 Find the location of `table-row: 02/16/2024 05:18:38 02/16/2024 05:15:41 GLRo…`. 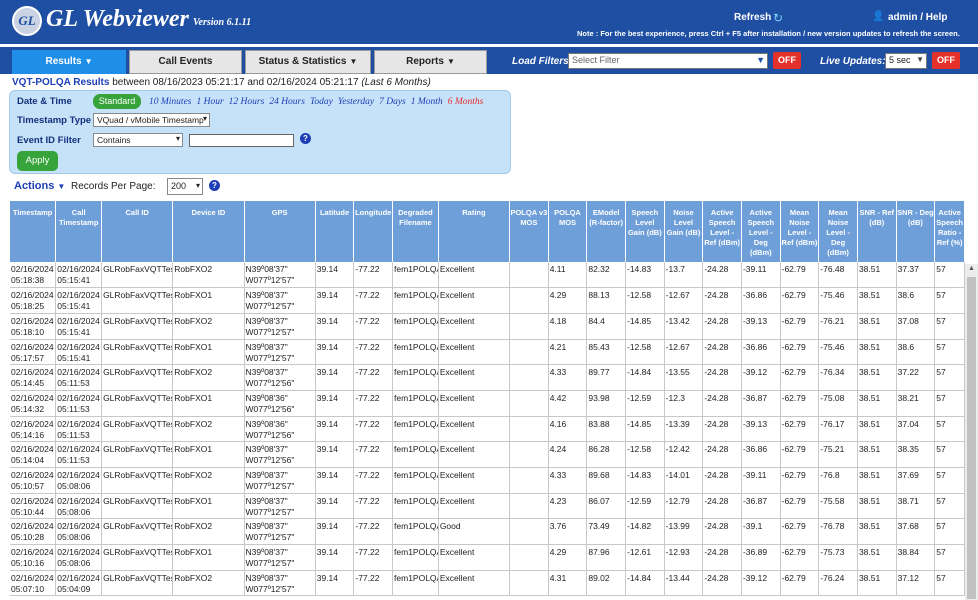

table-row: 02/16/2024 05:18:38 02/16/2024 05:15:41 GLRo… is located at coordinates (487, 275).